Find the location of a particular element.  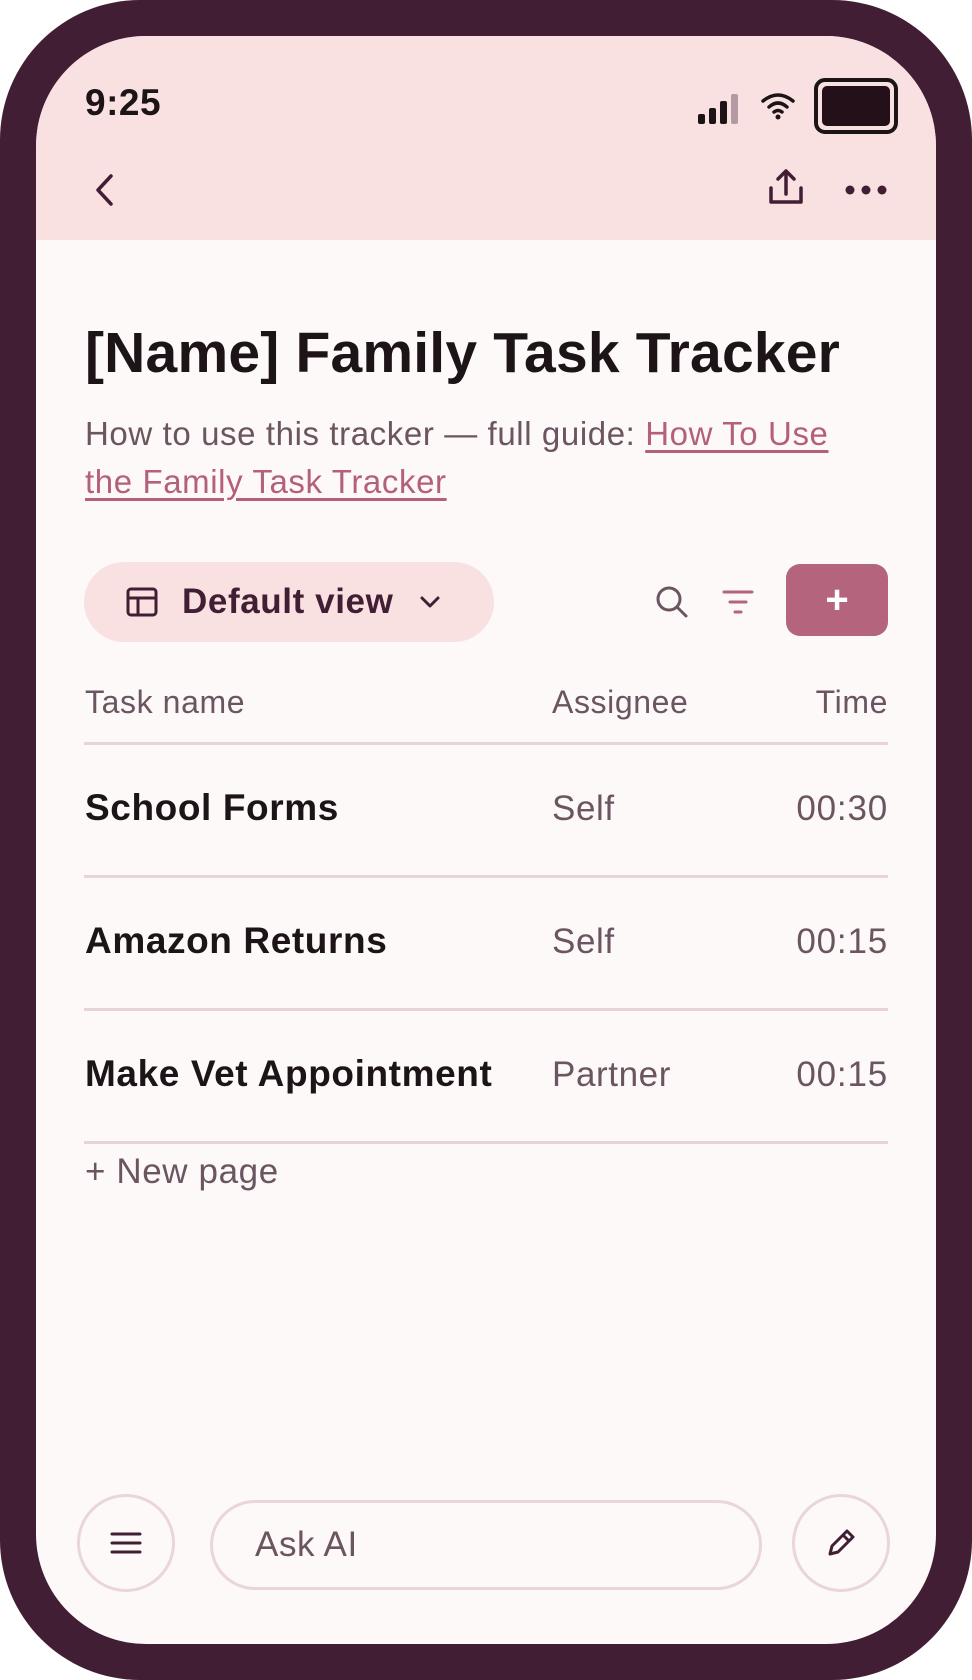

table-row: Make Vet Appointment Partner 00:15 is located at coordinates (486, 1077).